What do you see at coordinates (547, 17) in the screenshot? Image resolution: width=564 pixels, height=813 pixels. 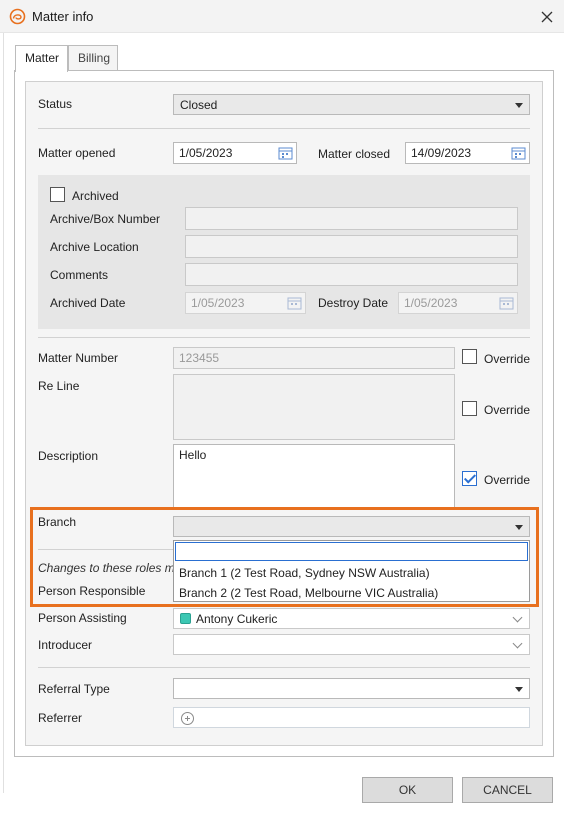 I see `close-icon` at bounding box center [547, 17].